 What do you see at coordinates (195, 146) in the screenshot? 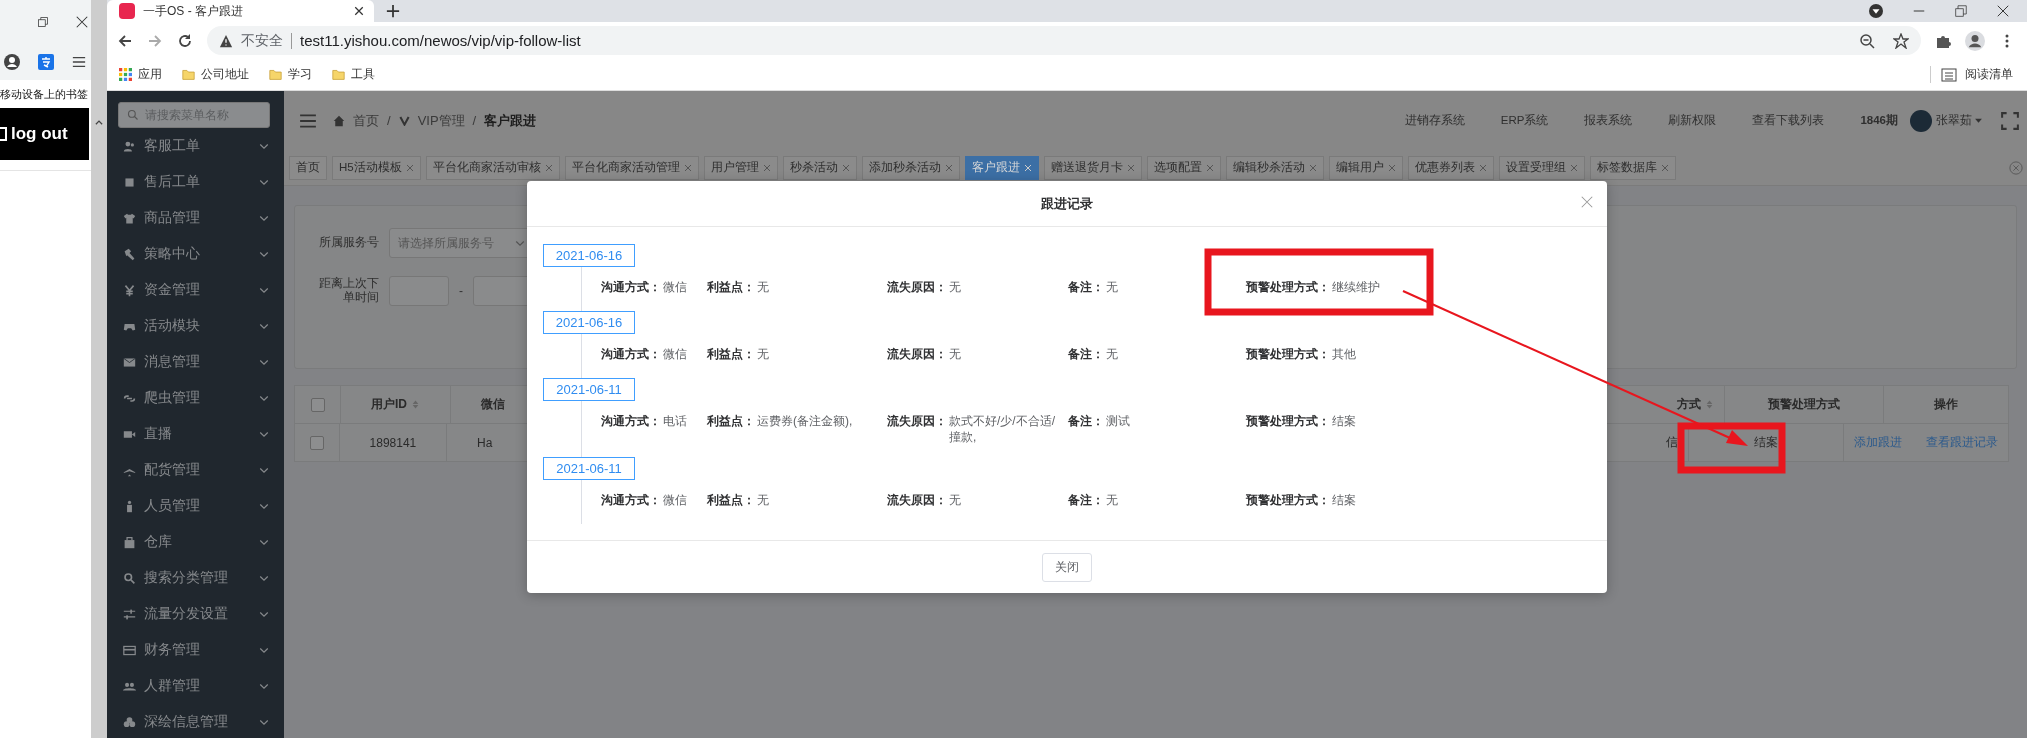
I see `sidebar-item: 客服工单` at bounding box center [195, 146].